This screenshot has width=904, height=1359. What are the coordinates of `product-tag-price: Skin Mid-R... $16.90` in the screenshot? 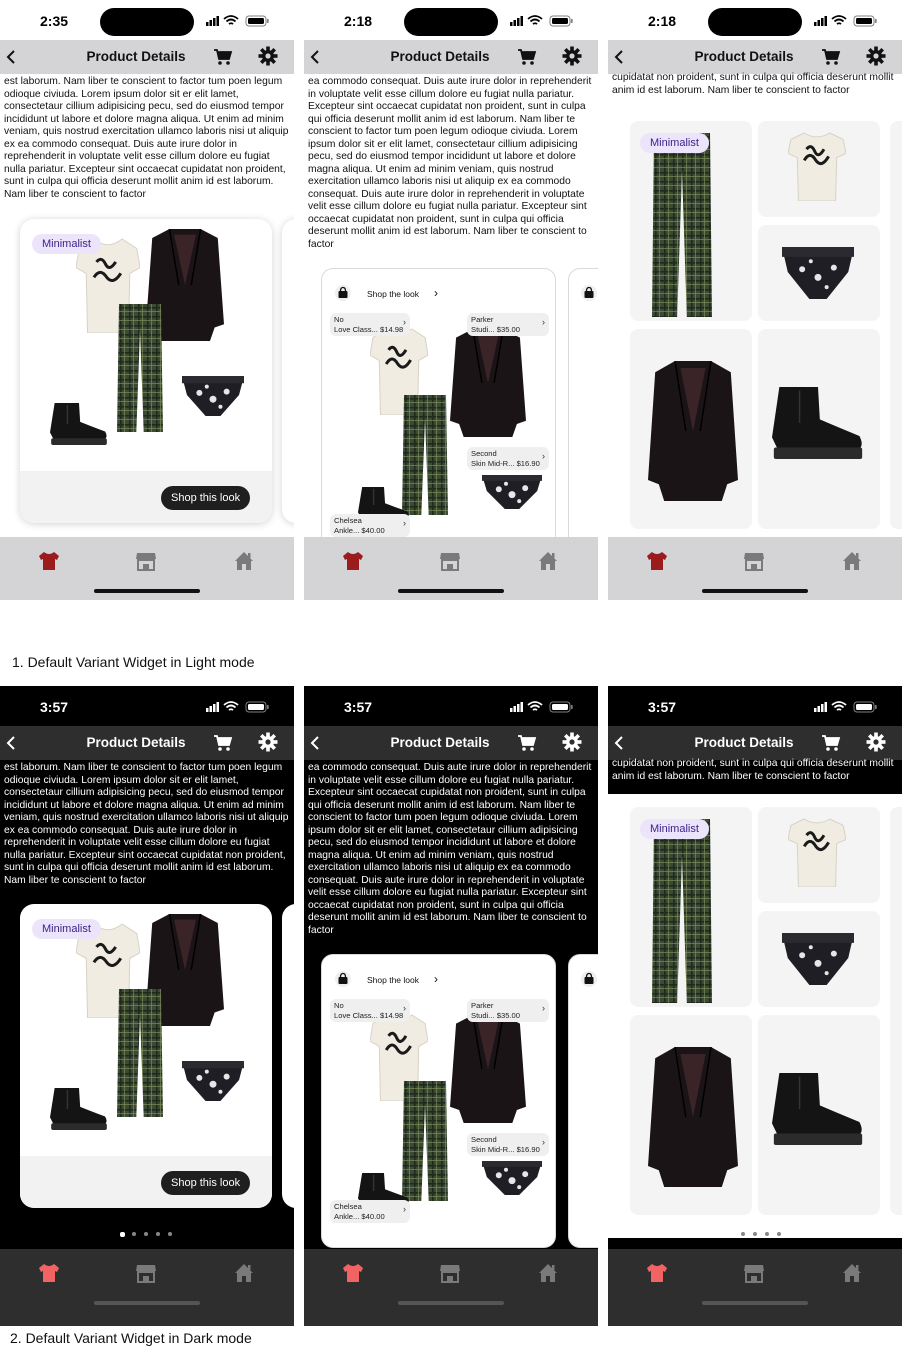 It's located at (505, 1149).